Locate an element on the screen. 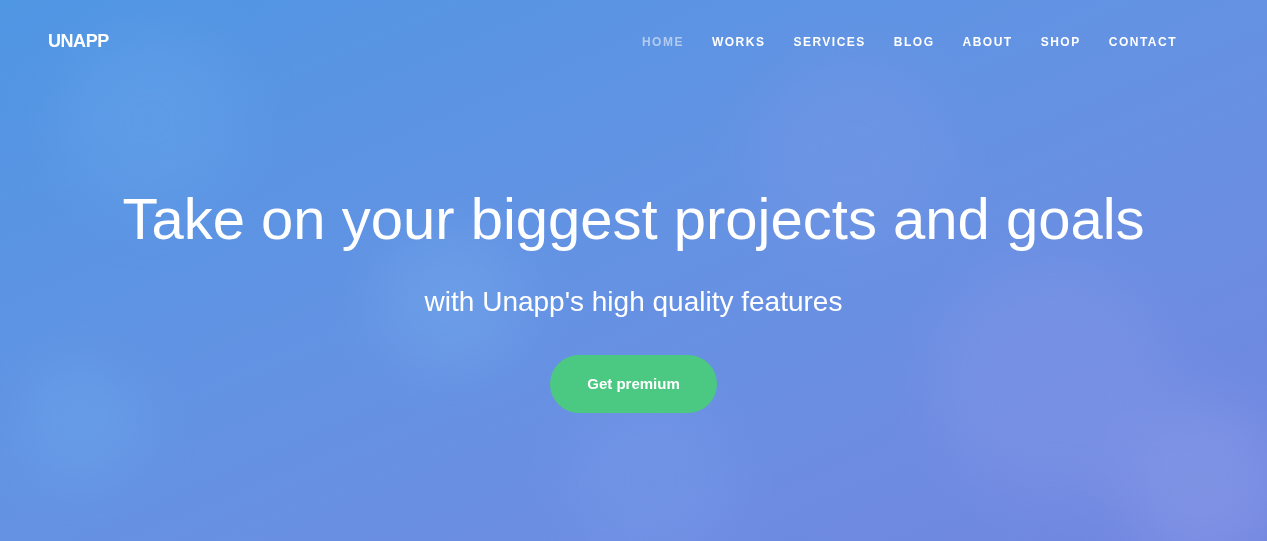 Image resolution: width=1267 pixels, height=541 pixels. nav-link: SHOP is located at coordinates (1060, 41).